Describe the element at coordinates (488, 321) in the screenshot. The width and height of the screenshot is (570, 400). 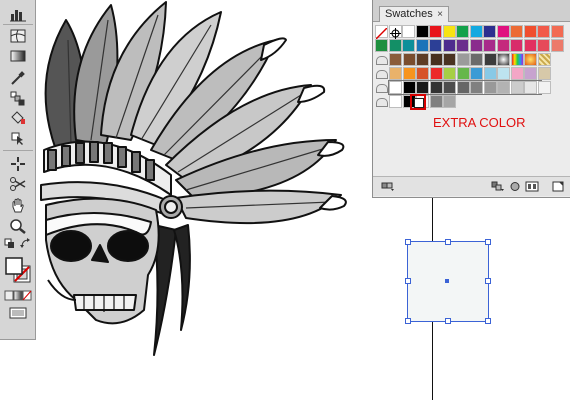
I see `resize-handle-bottom-right` at that location.